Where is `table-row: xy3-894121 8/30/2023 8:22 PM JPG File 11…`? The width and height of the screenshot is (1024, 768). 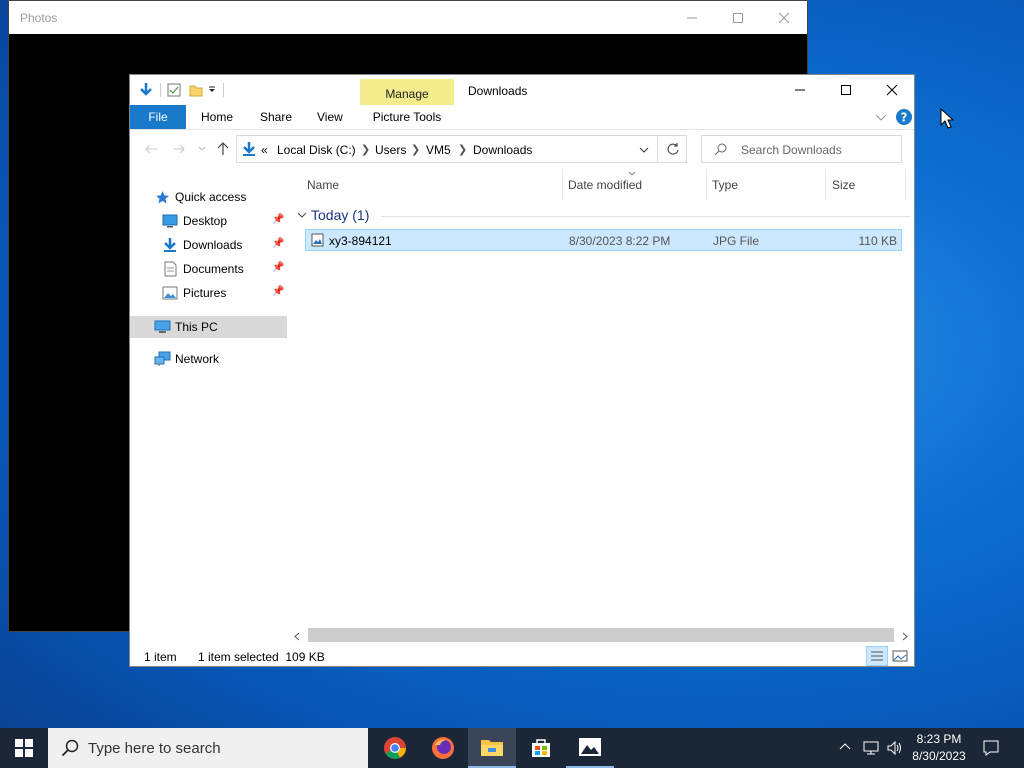
table-row: xy3-894121 8/30/2023 8:22 PM JPG File 11… is located at coordinates (603, 240).